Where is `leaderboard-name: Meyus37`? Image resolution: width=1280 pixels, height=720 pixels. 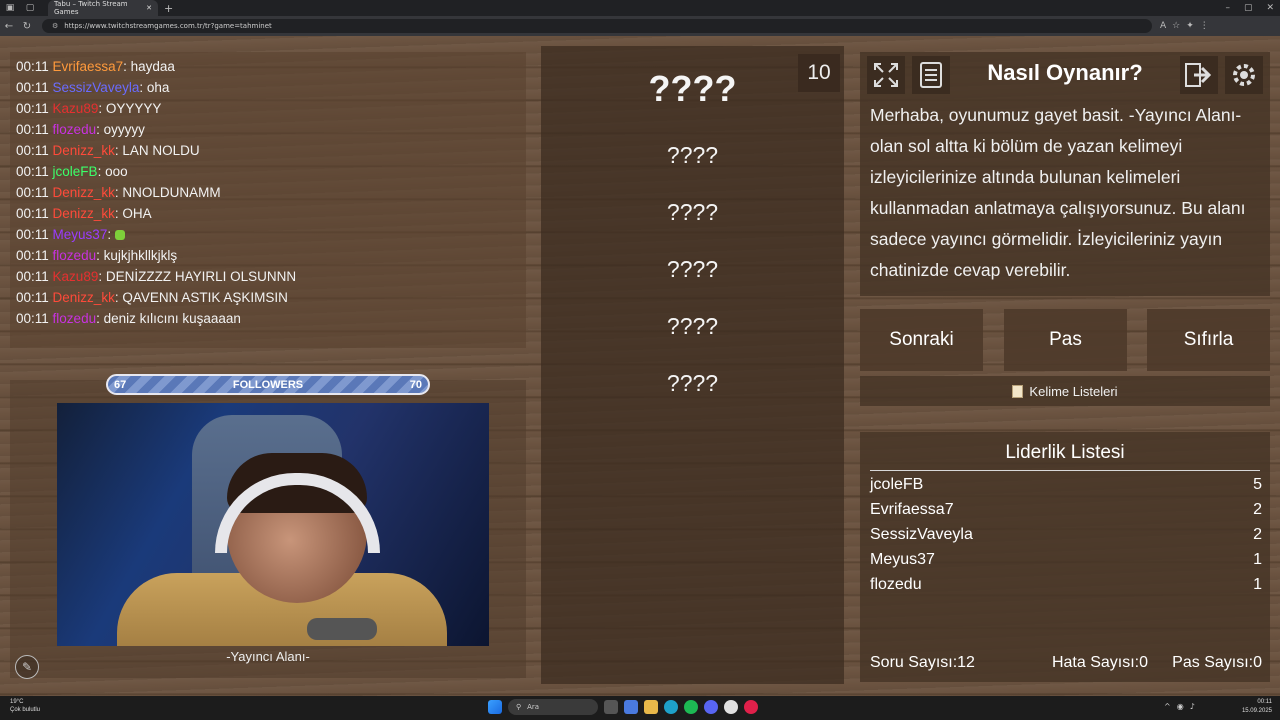
leaderboard-name: Meyus37 is located at coordinates (902, 559).